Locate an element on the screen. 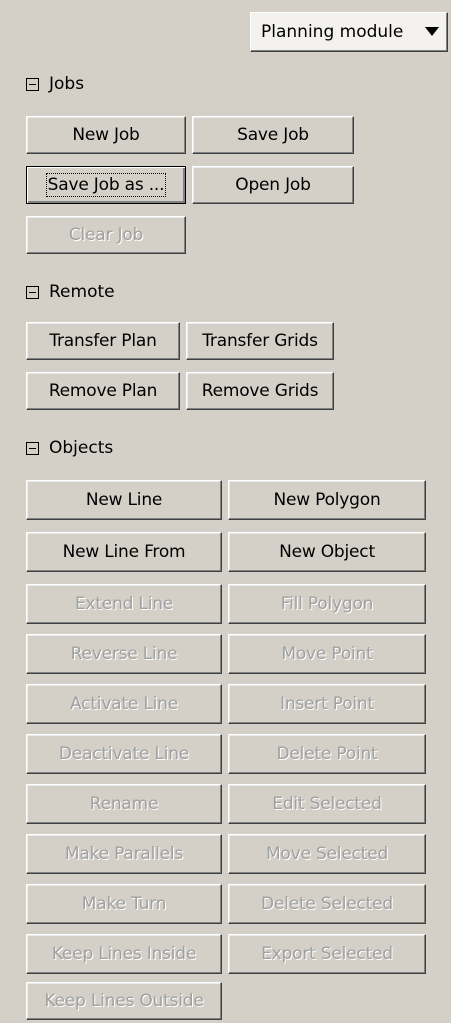 This screenshot has width=451, height=1023. save-job-button: Save Job is located at coordinates (273, 135).